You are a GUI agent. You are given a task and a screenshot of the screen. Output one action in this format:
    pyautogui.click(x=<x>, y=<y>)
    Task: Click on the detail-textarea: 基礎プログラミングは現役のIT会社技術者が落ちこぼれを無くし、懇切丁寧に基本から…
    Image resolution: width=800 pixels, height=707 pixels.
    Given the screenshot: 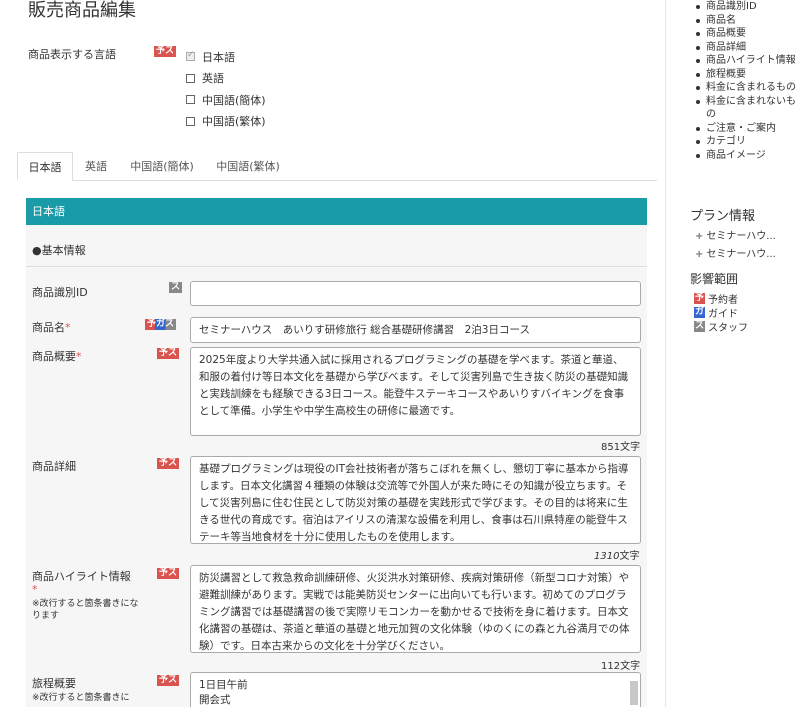 What is the action you would take?
    pyautogui.click(x=415, y=500)
    